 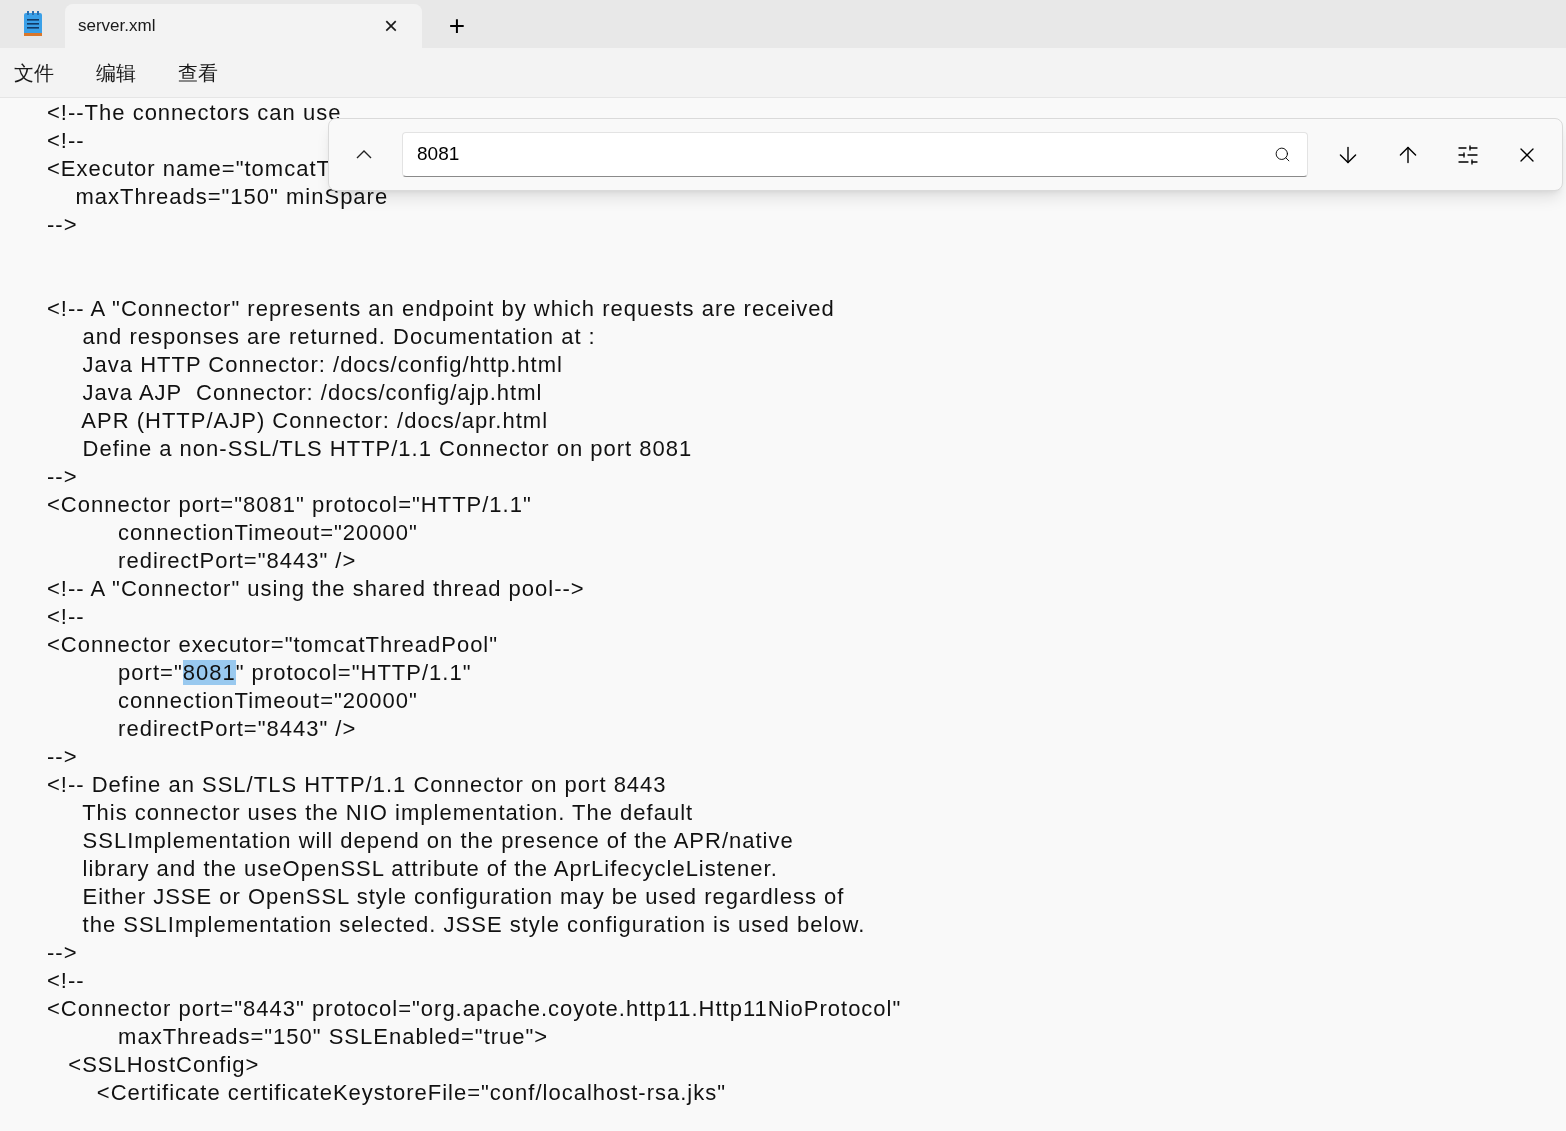 I want to click on code-line: SSLImplementation will depend on the presence of the APR/native, so click(x=437, y=840).